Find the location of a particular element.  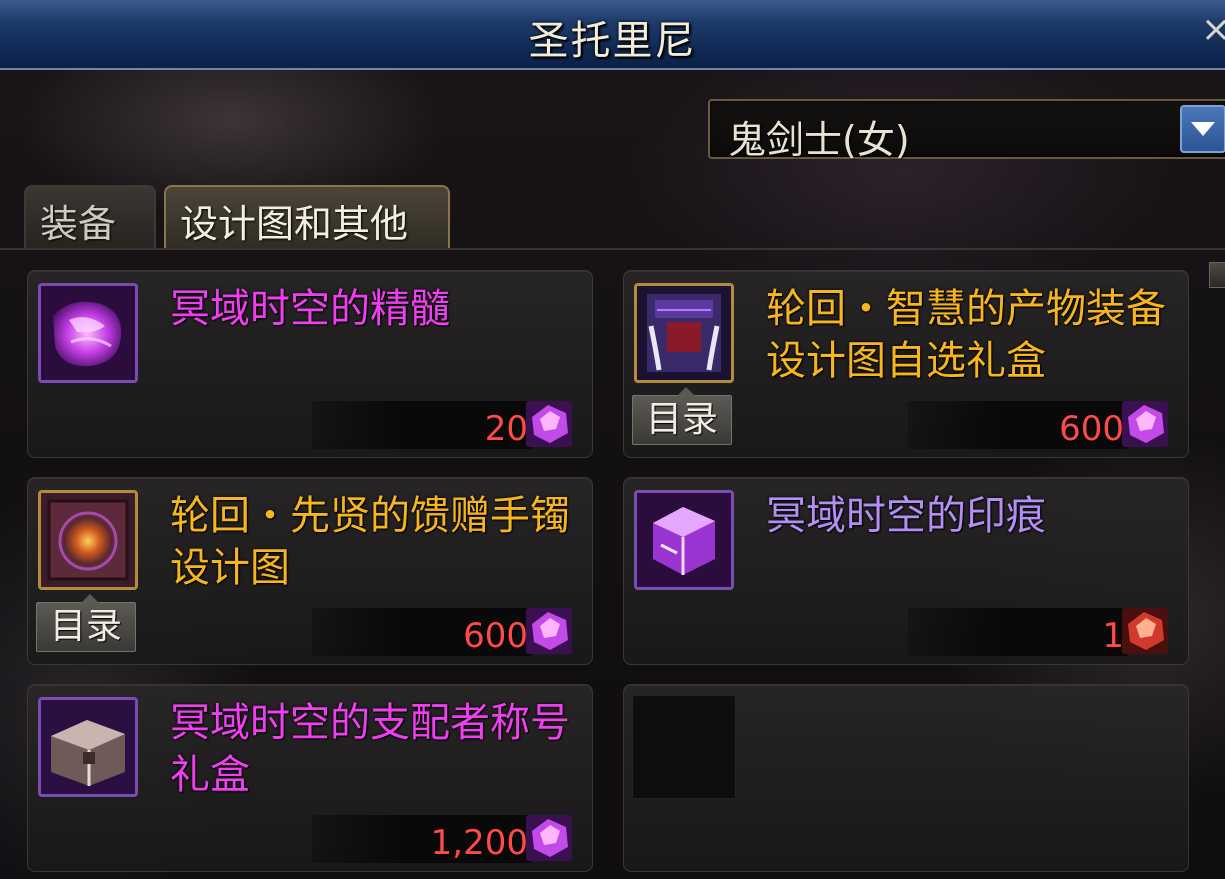

item-name: 冥域时空的印痕 is located at coordinates (906, 516).